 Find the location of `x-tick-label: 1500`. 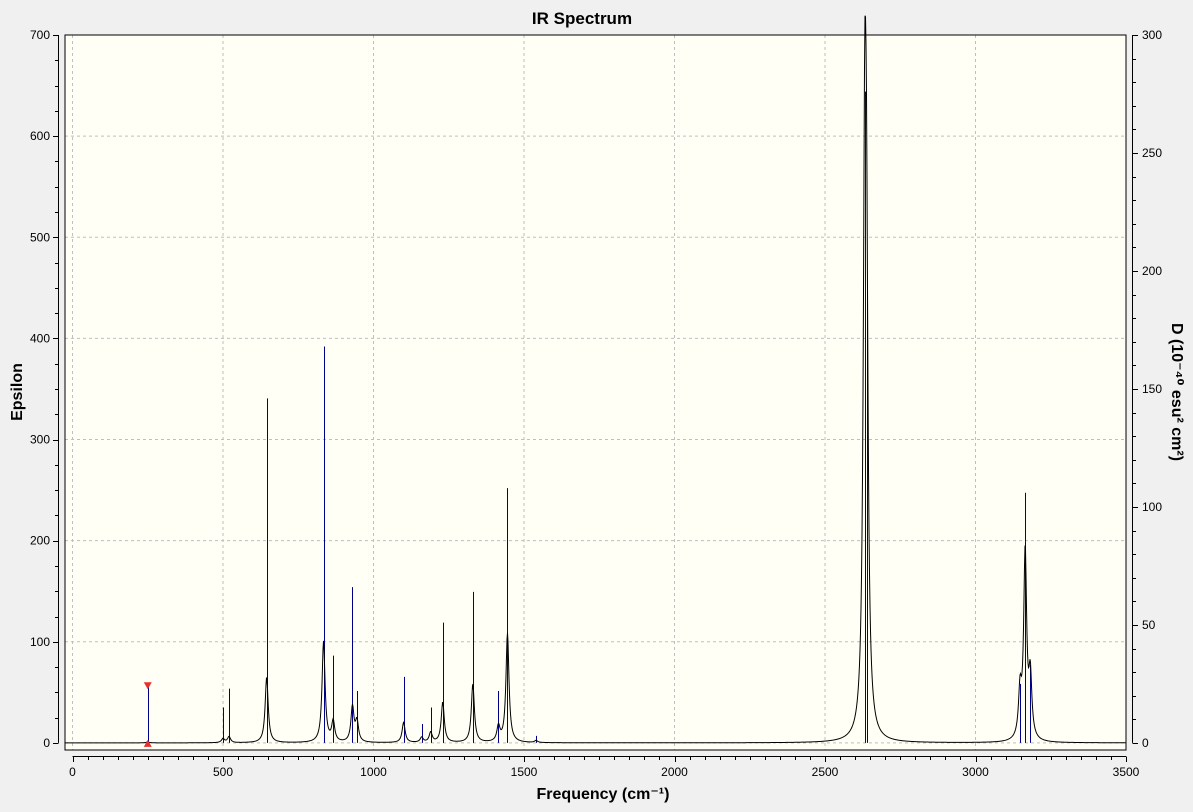

x-tick-label: 1500 is located at coordinates (524, 772).